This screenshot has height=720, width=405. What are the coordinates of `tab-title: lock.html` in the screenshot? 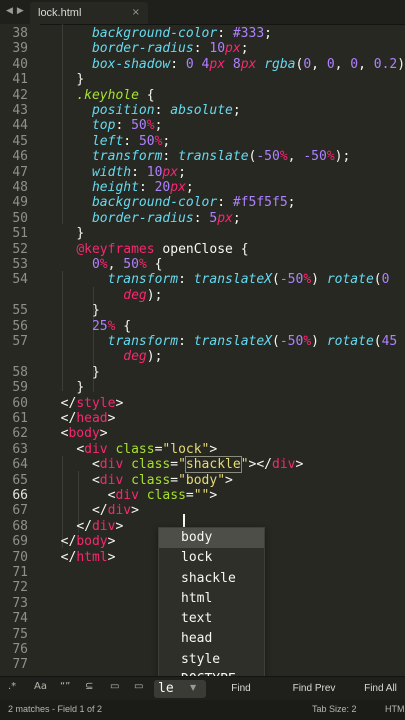 It's located at (60, 13).